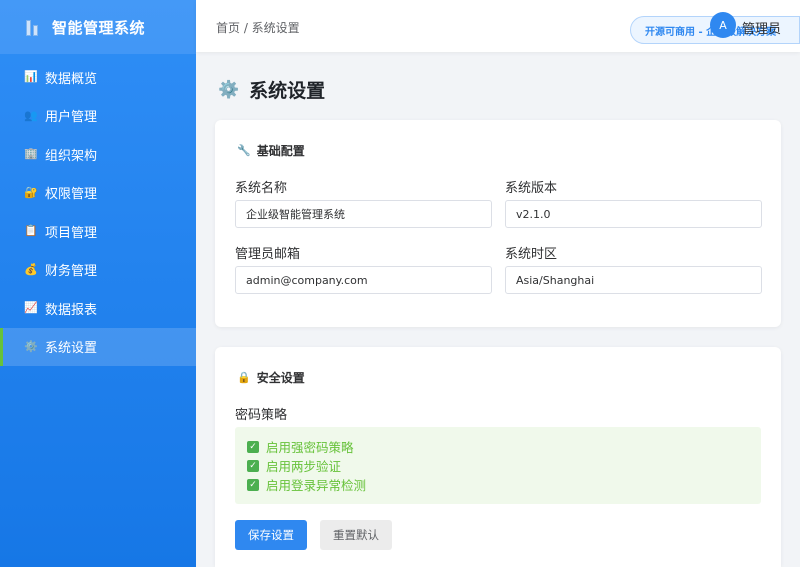  Describe the element at coordinates (71, 272) in the screenshot. I see `sidebar-item-label: 财务管理` at that location.